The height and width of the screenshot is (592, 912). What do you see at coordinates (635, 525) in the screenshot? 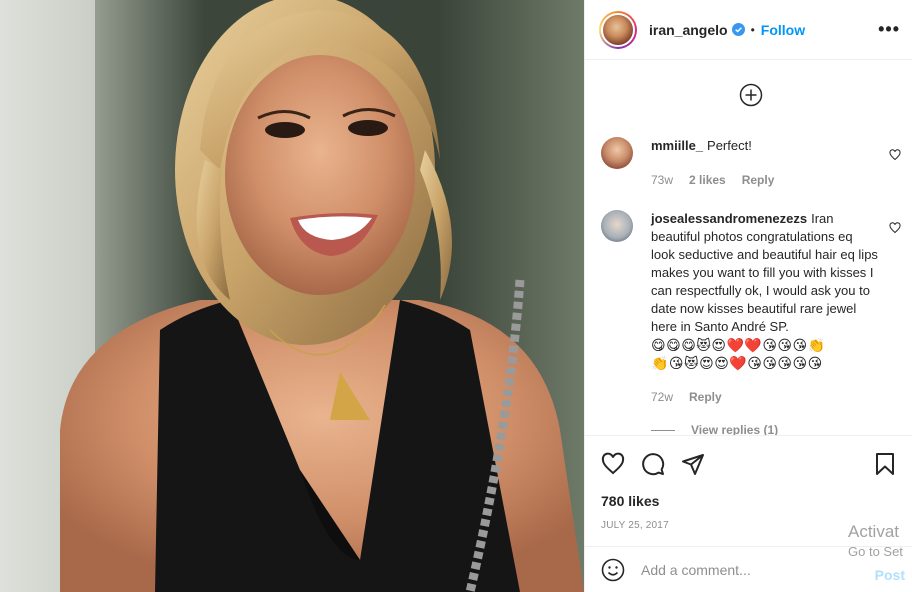
I see `post-date: JULY 25, 2017` at bounding box center [635, 525].